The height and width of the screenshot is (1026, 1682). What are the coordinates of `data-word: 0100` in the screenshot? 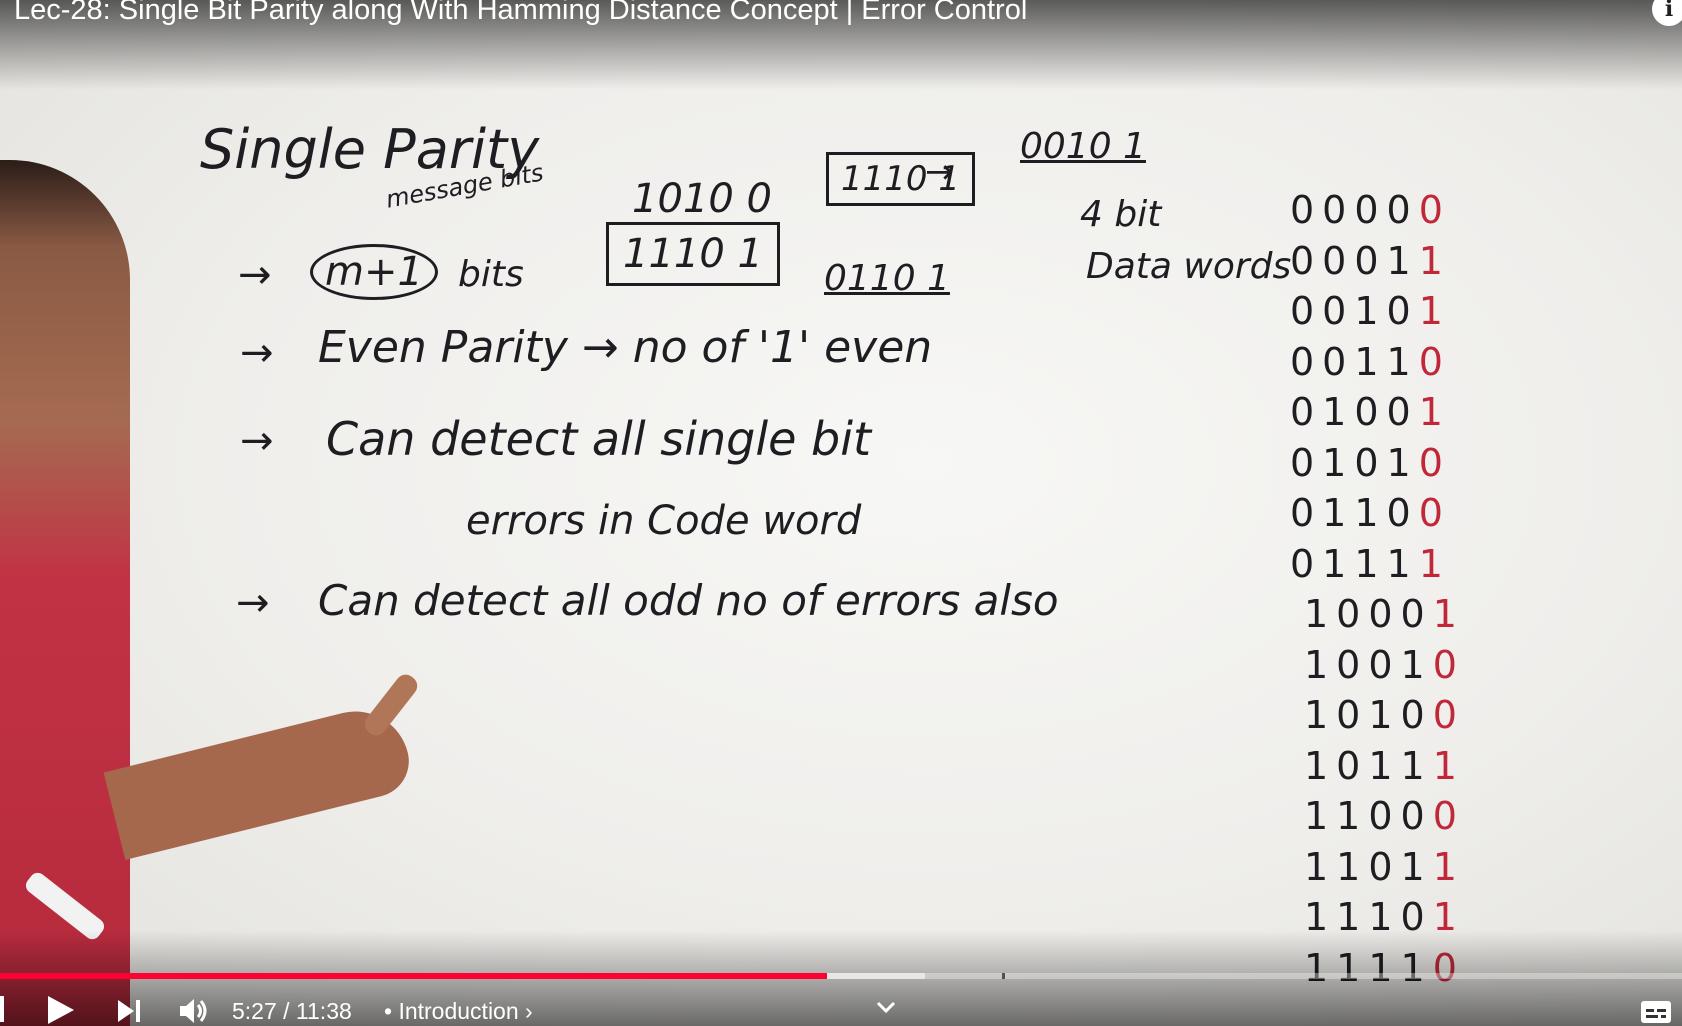 It's located at (1354, 412).